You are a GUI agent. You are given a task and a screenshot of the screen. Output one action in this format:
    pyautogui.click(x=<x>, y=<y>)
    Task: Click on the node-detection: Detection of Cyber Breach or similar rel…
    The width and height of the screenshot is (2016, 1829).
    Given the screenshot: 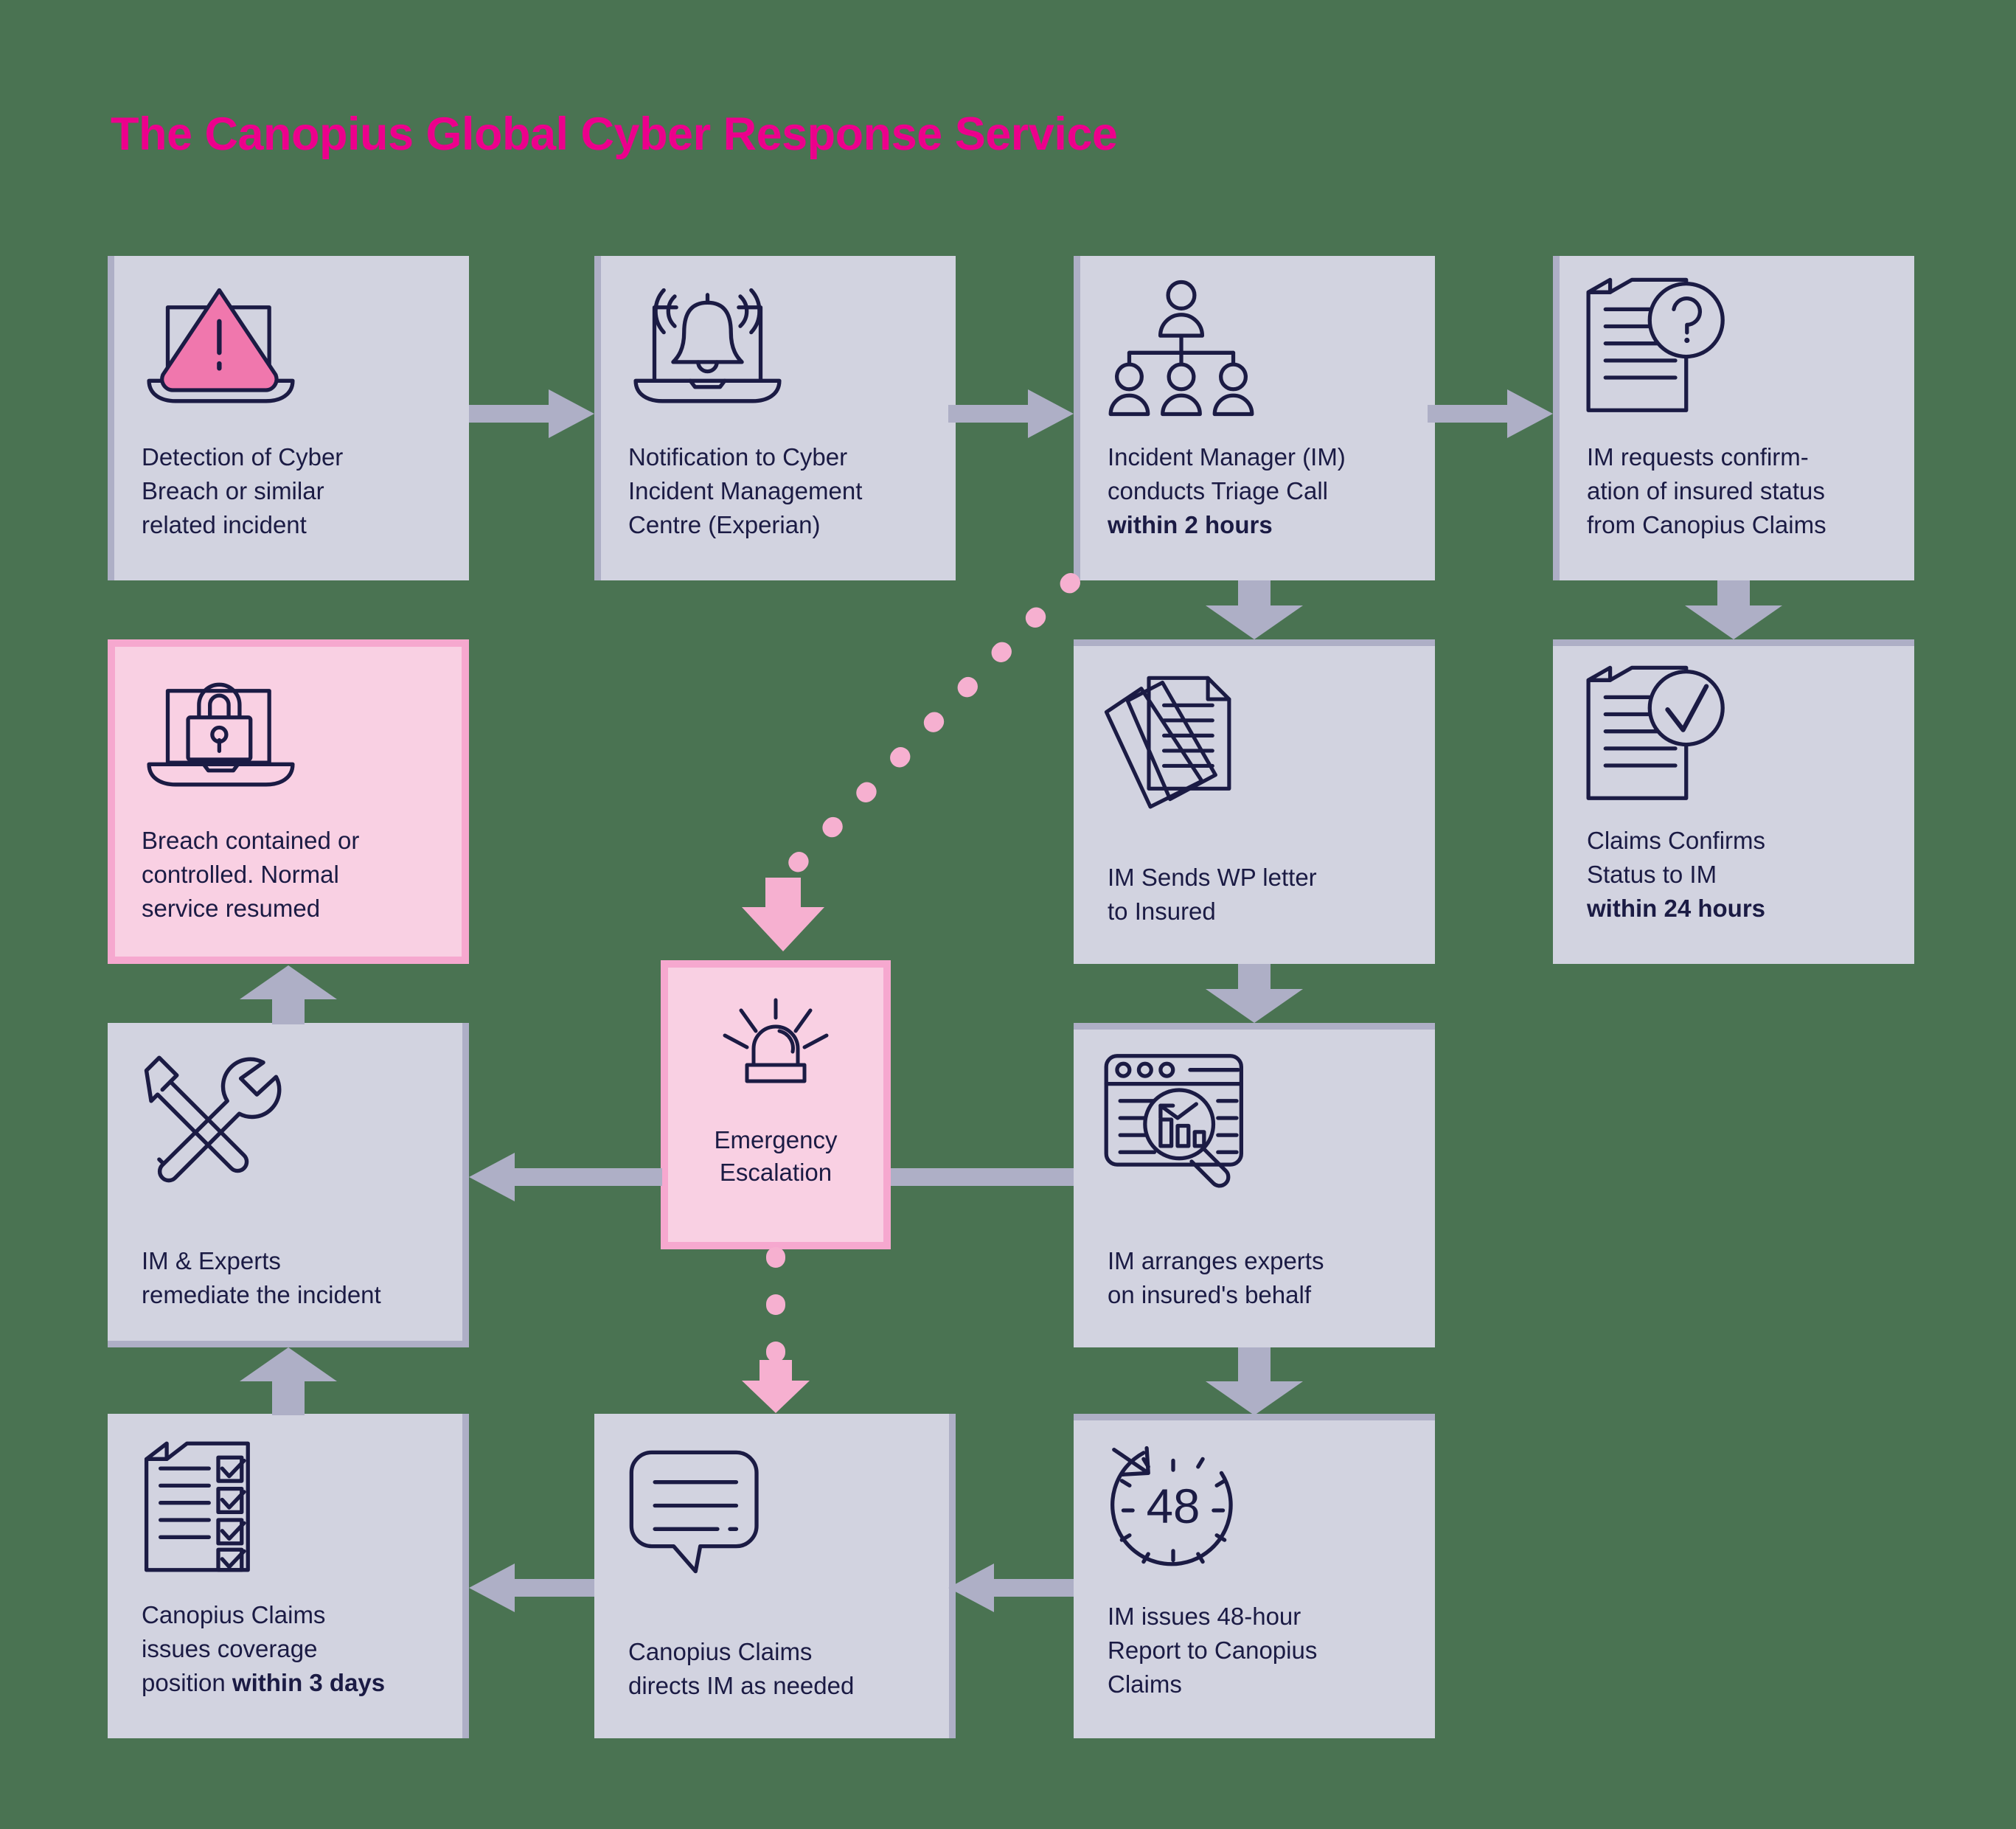 What is the action you would take?
    pyautogui.click(x=288, y=418)
    